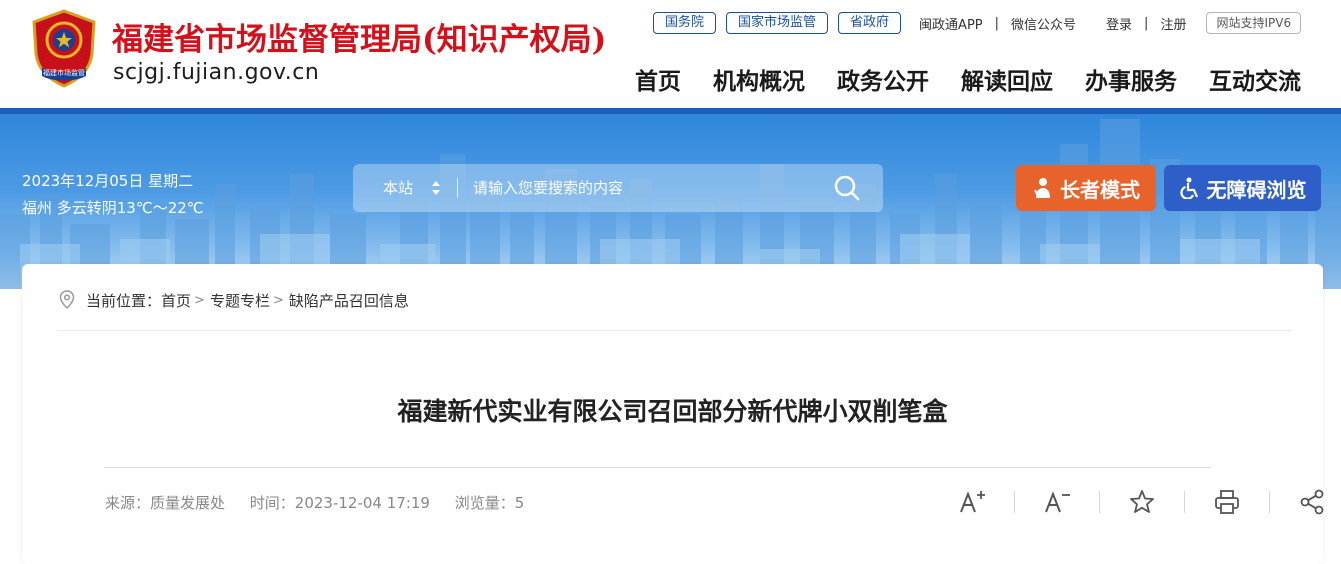 The image size is (1341, 564). Describe the element at coordinates (674, 330) in the screenshot. I see `breadcrumb-divider` at that location.